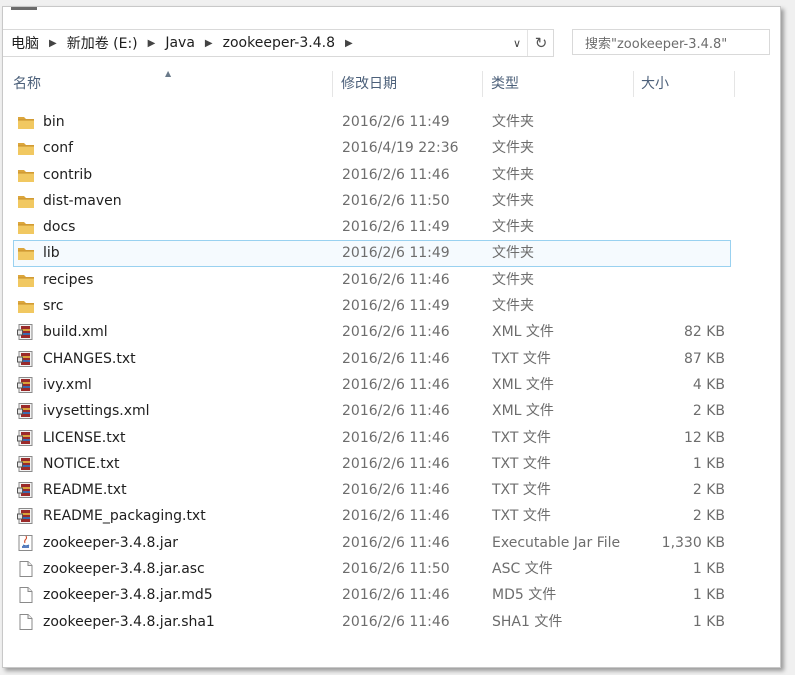  Describe the element at coordinates (372, 438) in the screenshot. I see `file-row-license-txt: LICENSE.txt 2016/2/6 11:46 TXT 文件 12 KB` at that location.